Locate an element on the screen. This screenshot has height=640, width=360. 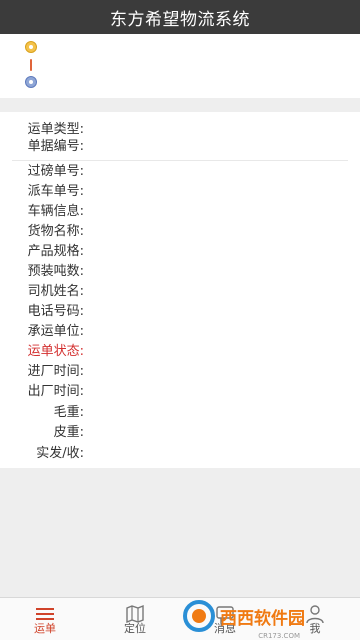
app-title: 东方希望物流系统 is located at coordinates (180, 19).